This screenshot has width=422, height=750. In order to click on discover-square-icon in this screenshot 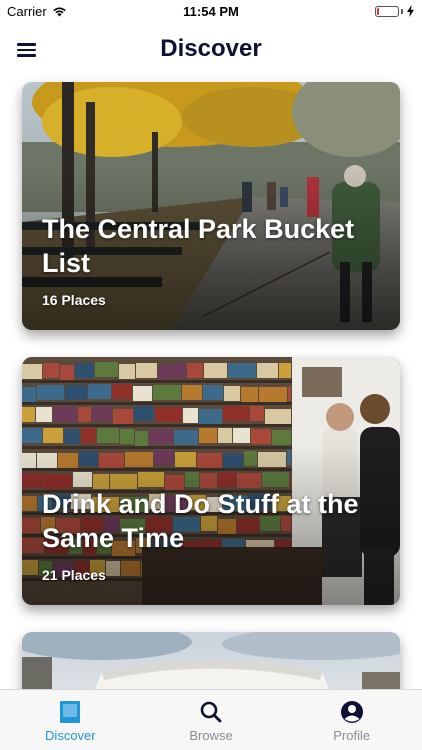, I will do `click(70, 712)`.